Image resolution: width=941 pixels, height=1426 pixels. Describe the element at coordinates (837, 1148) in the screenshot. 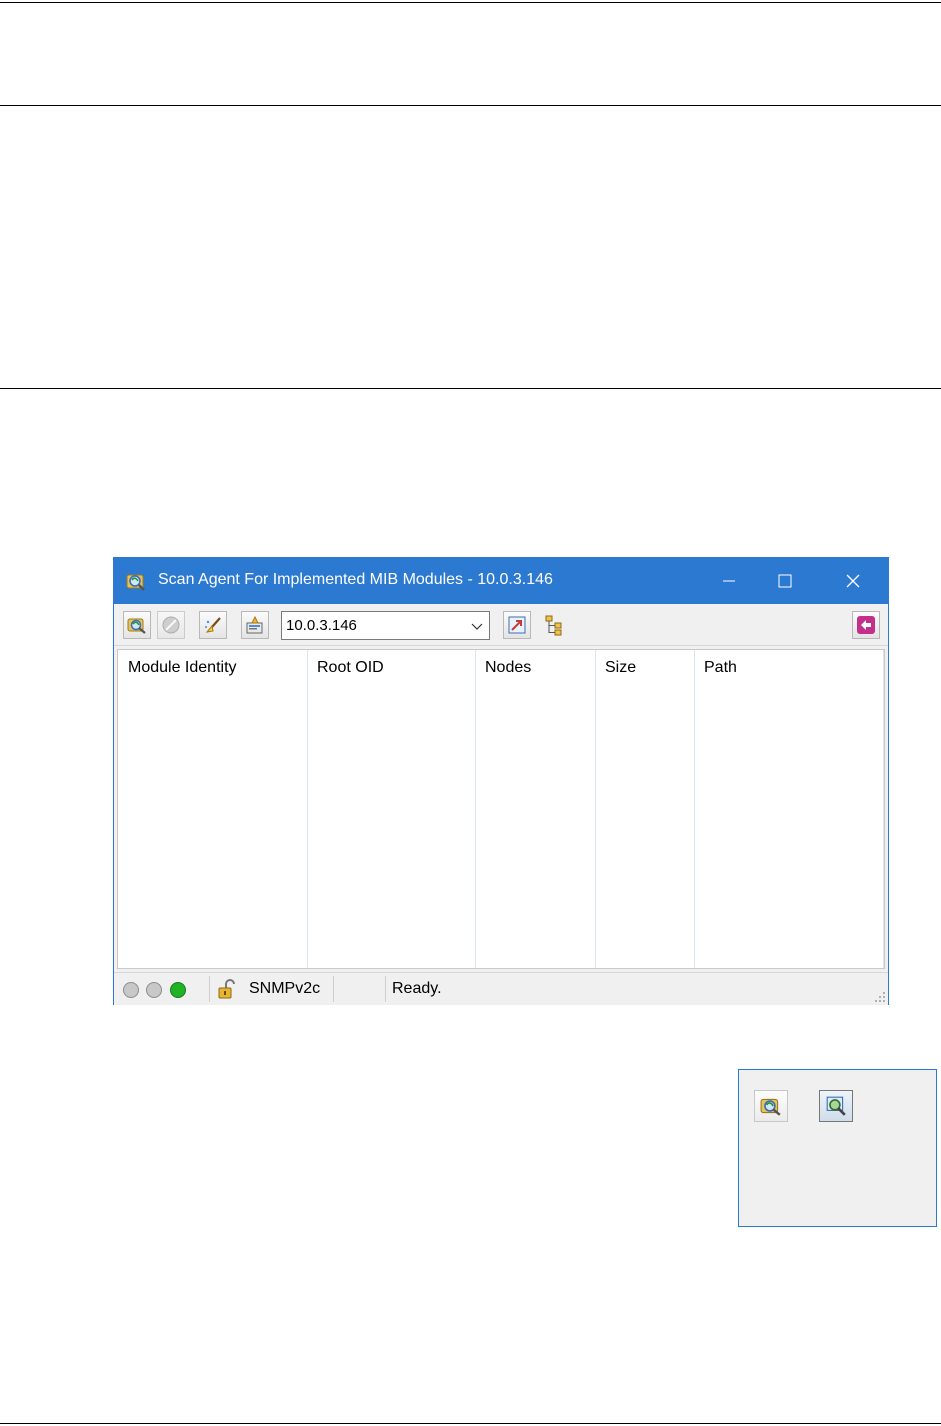

I see `icon-panel` at that location.